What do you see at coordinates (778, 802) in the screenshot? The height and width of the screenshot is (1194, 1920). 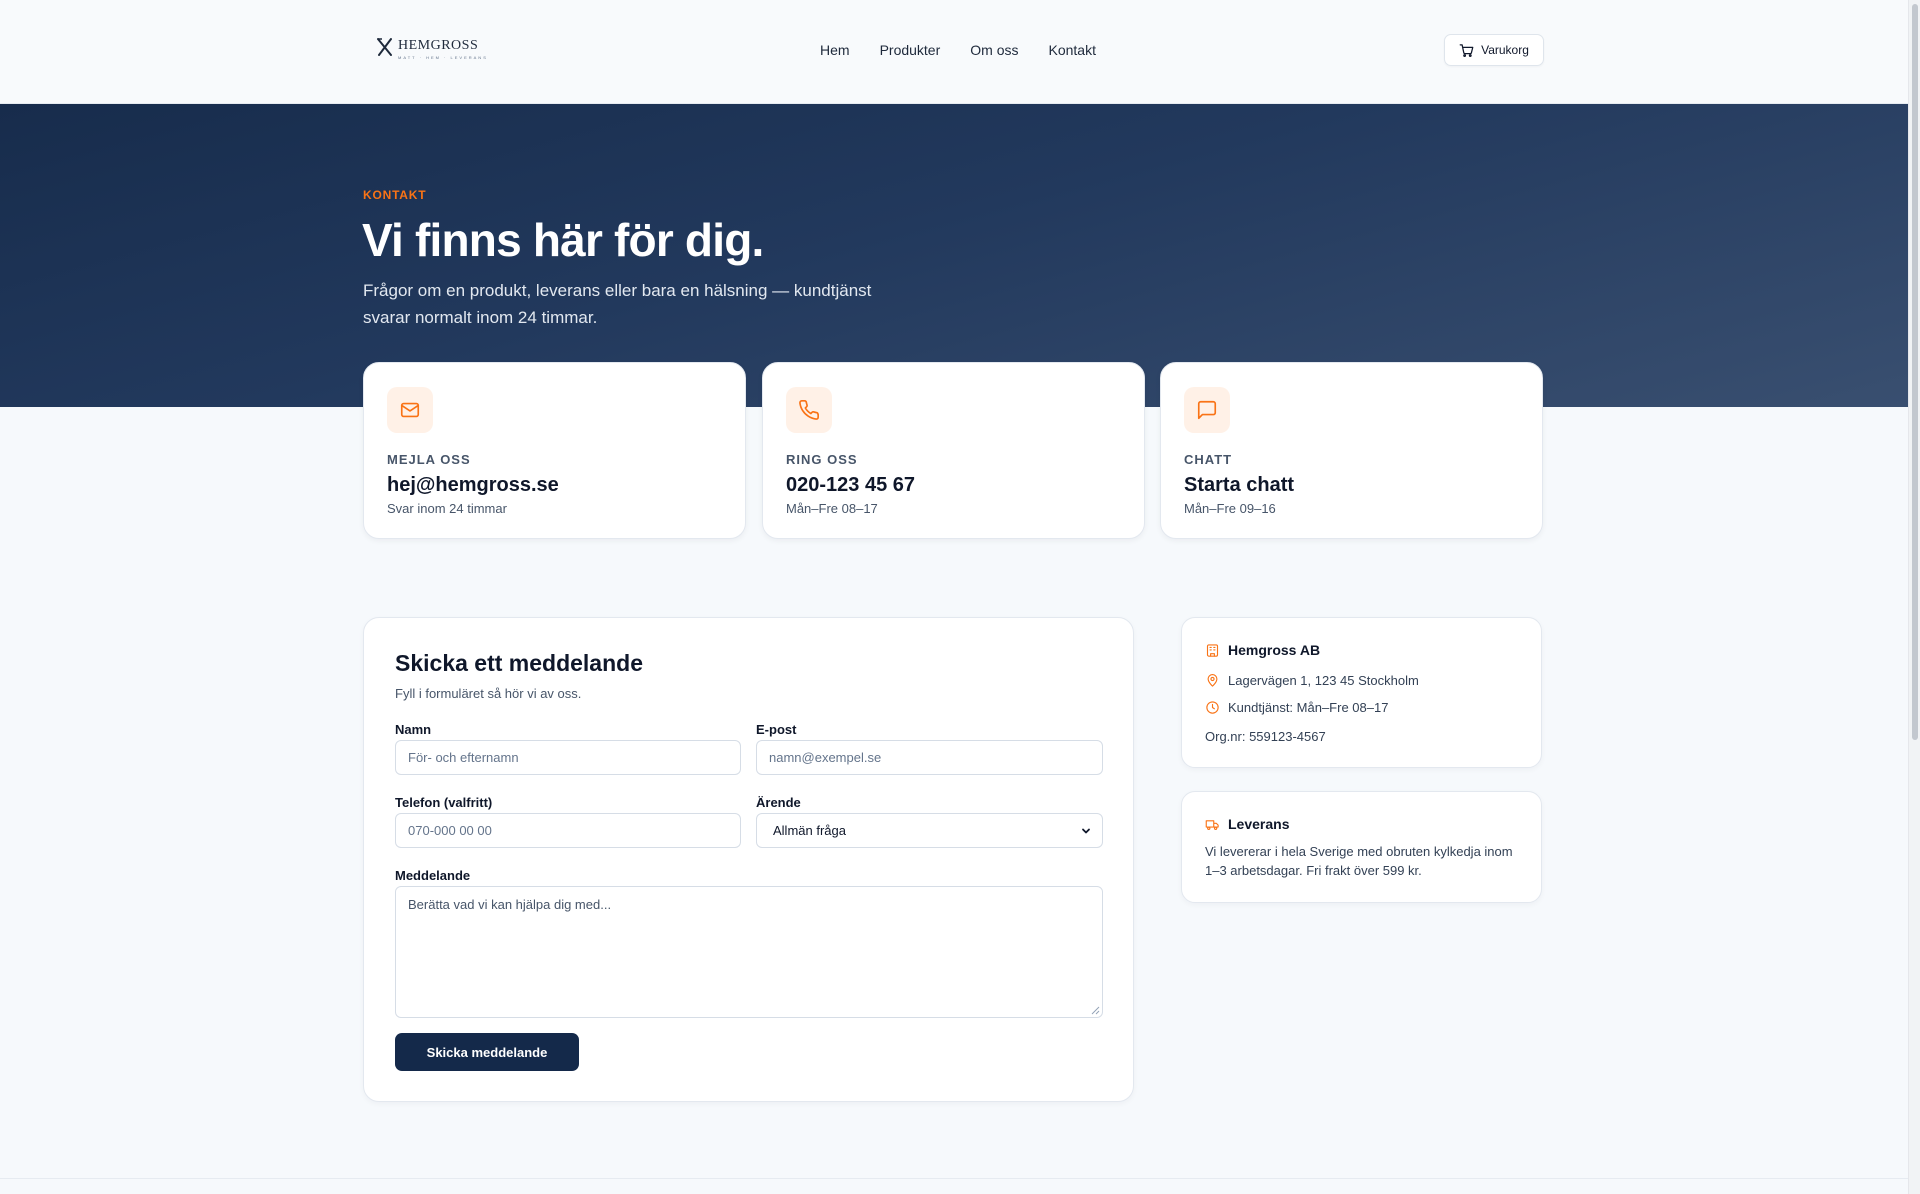 I see `subject-label: Ärende` at bounding box center [778, 802].